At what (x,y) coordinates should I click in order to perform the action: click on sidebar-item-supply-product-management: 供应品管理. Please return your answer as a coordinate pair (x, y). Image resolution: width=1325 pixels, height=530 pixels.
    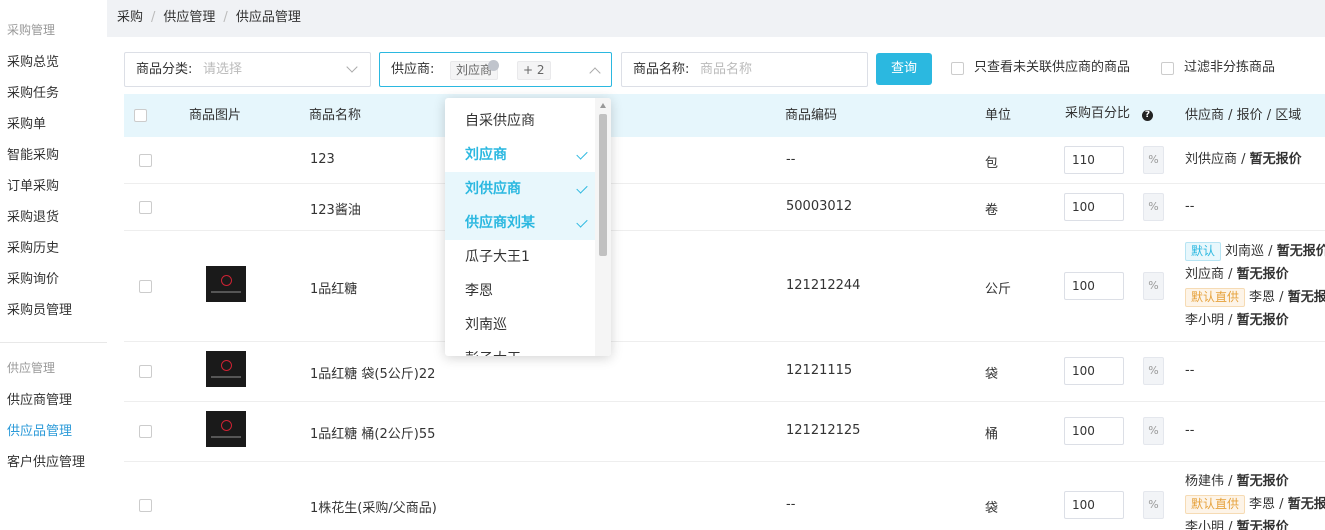
    Looking at the image, I should click on (39, 432).